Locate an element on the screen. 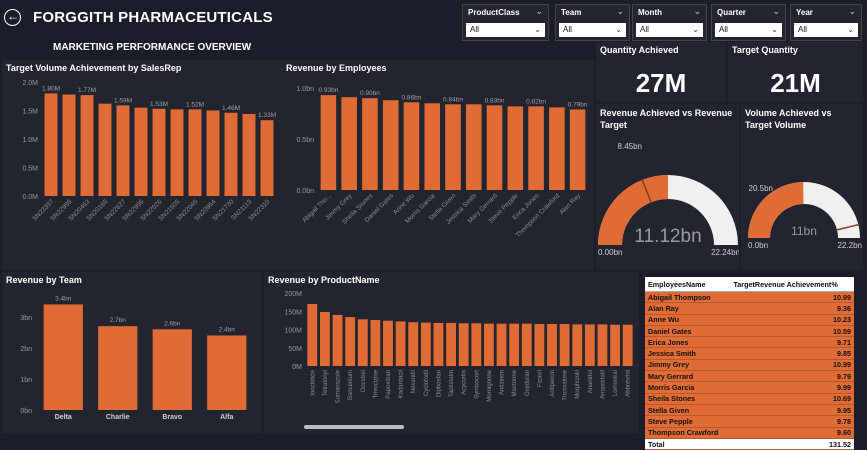  achievement-cell: 10.23 is located at coordinates (792, 320).